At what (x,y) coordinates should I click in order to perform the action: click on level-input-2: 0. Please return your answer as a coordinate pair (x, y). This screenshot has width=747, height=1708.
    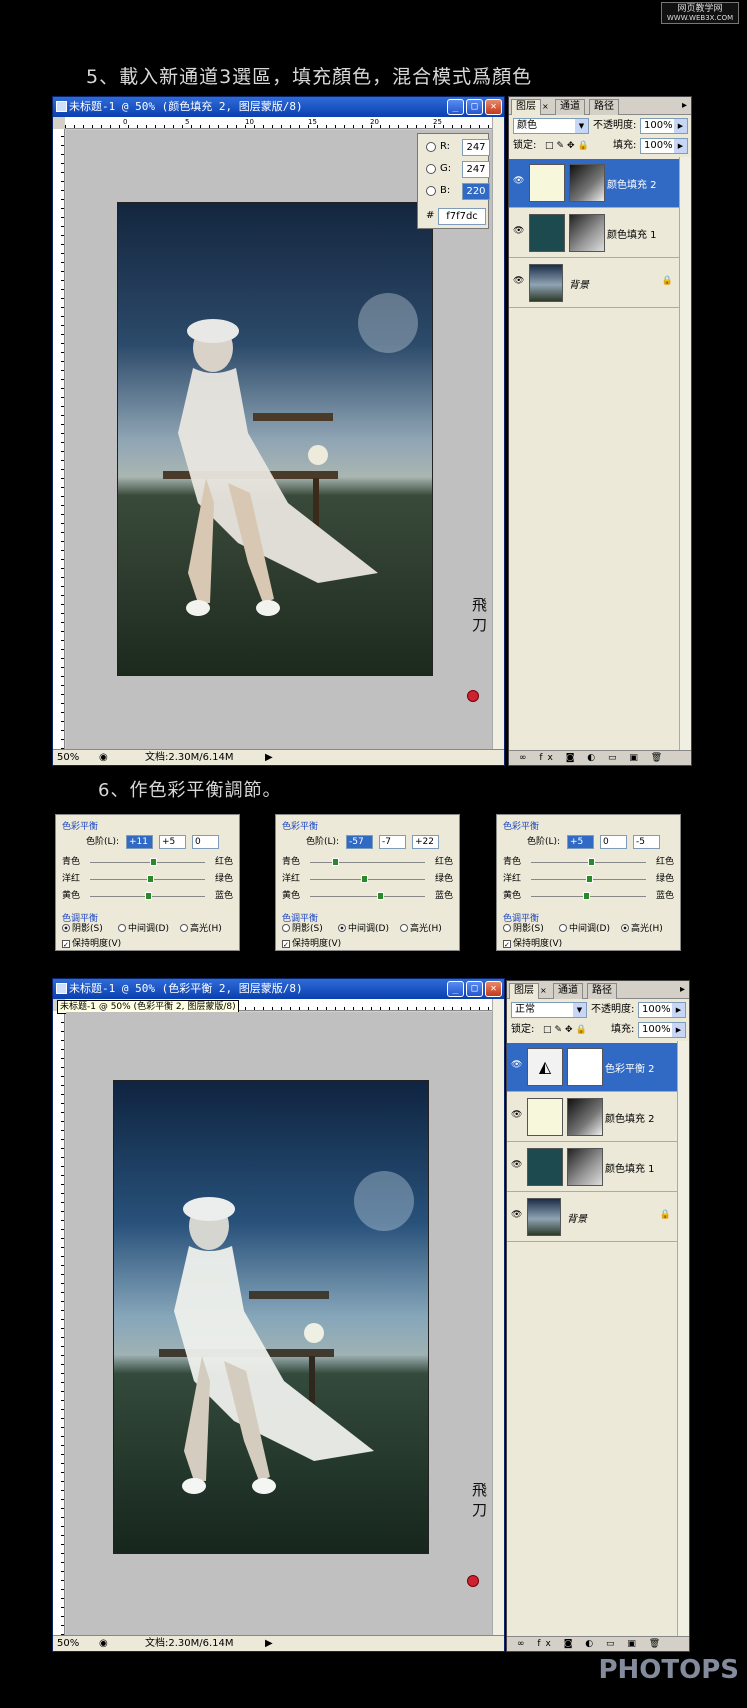
    Looking at the image, I should click on (613, 842).